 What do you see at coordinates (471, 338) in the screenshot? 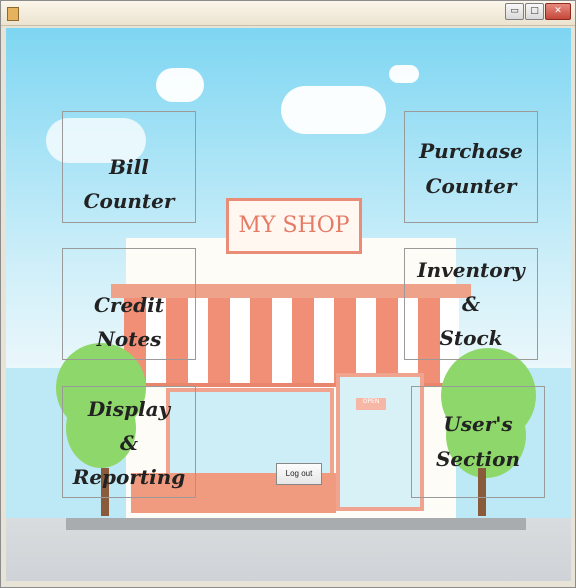
I see `inventory-stock-label-line3: Stock` at bounding box center [471, 338].